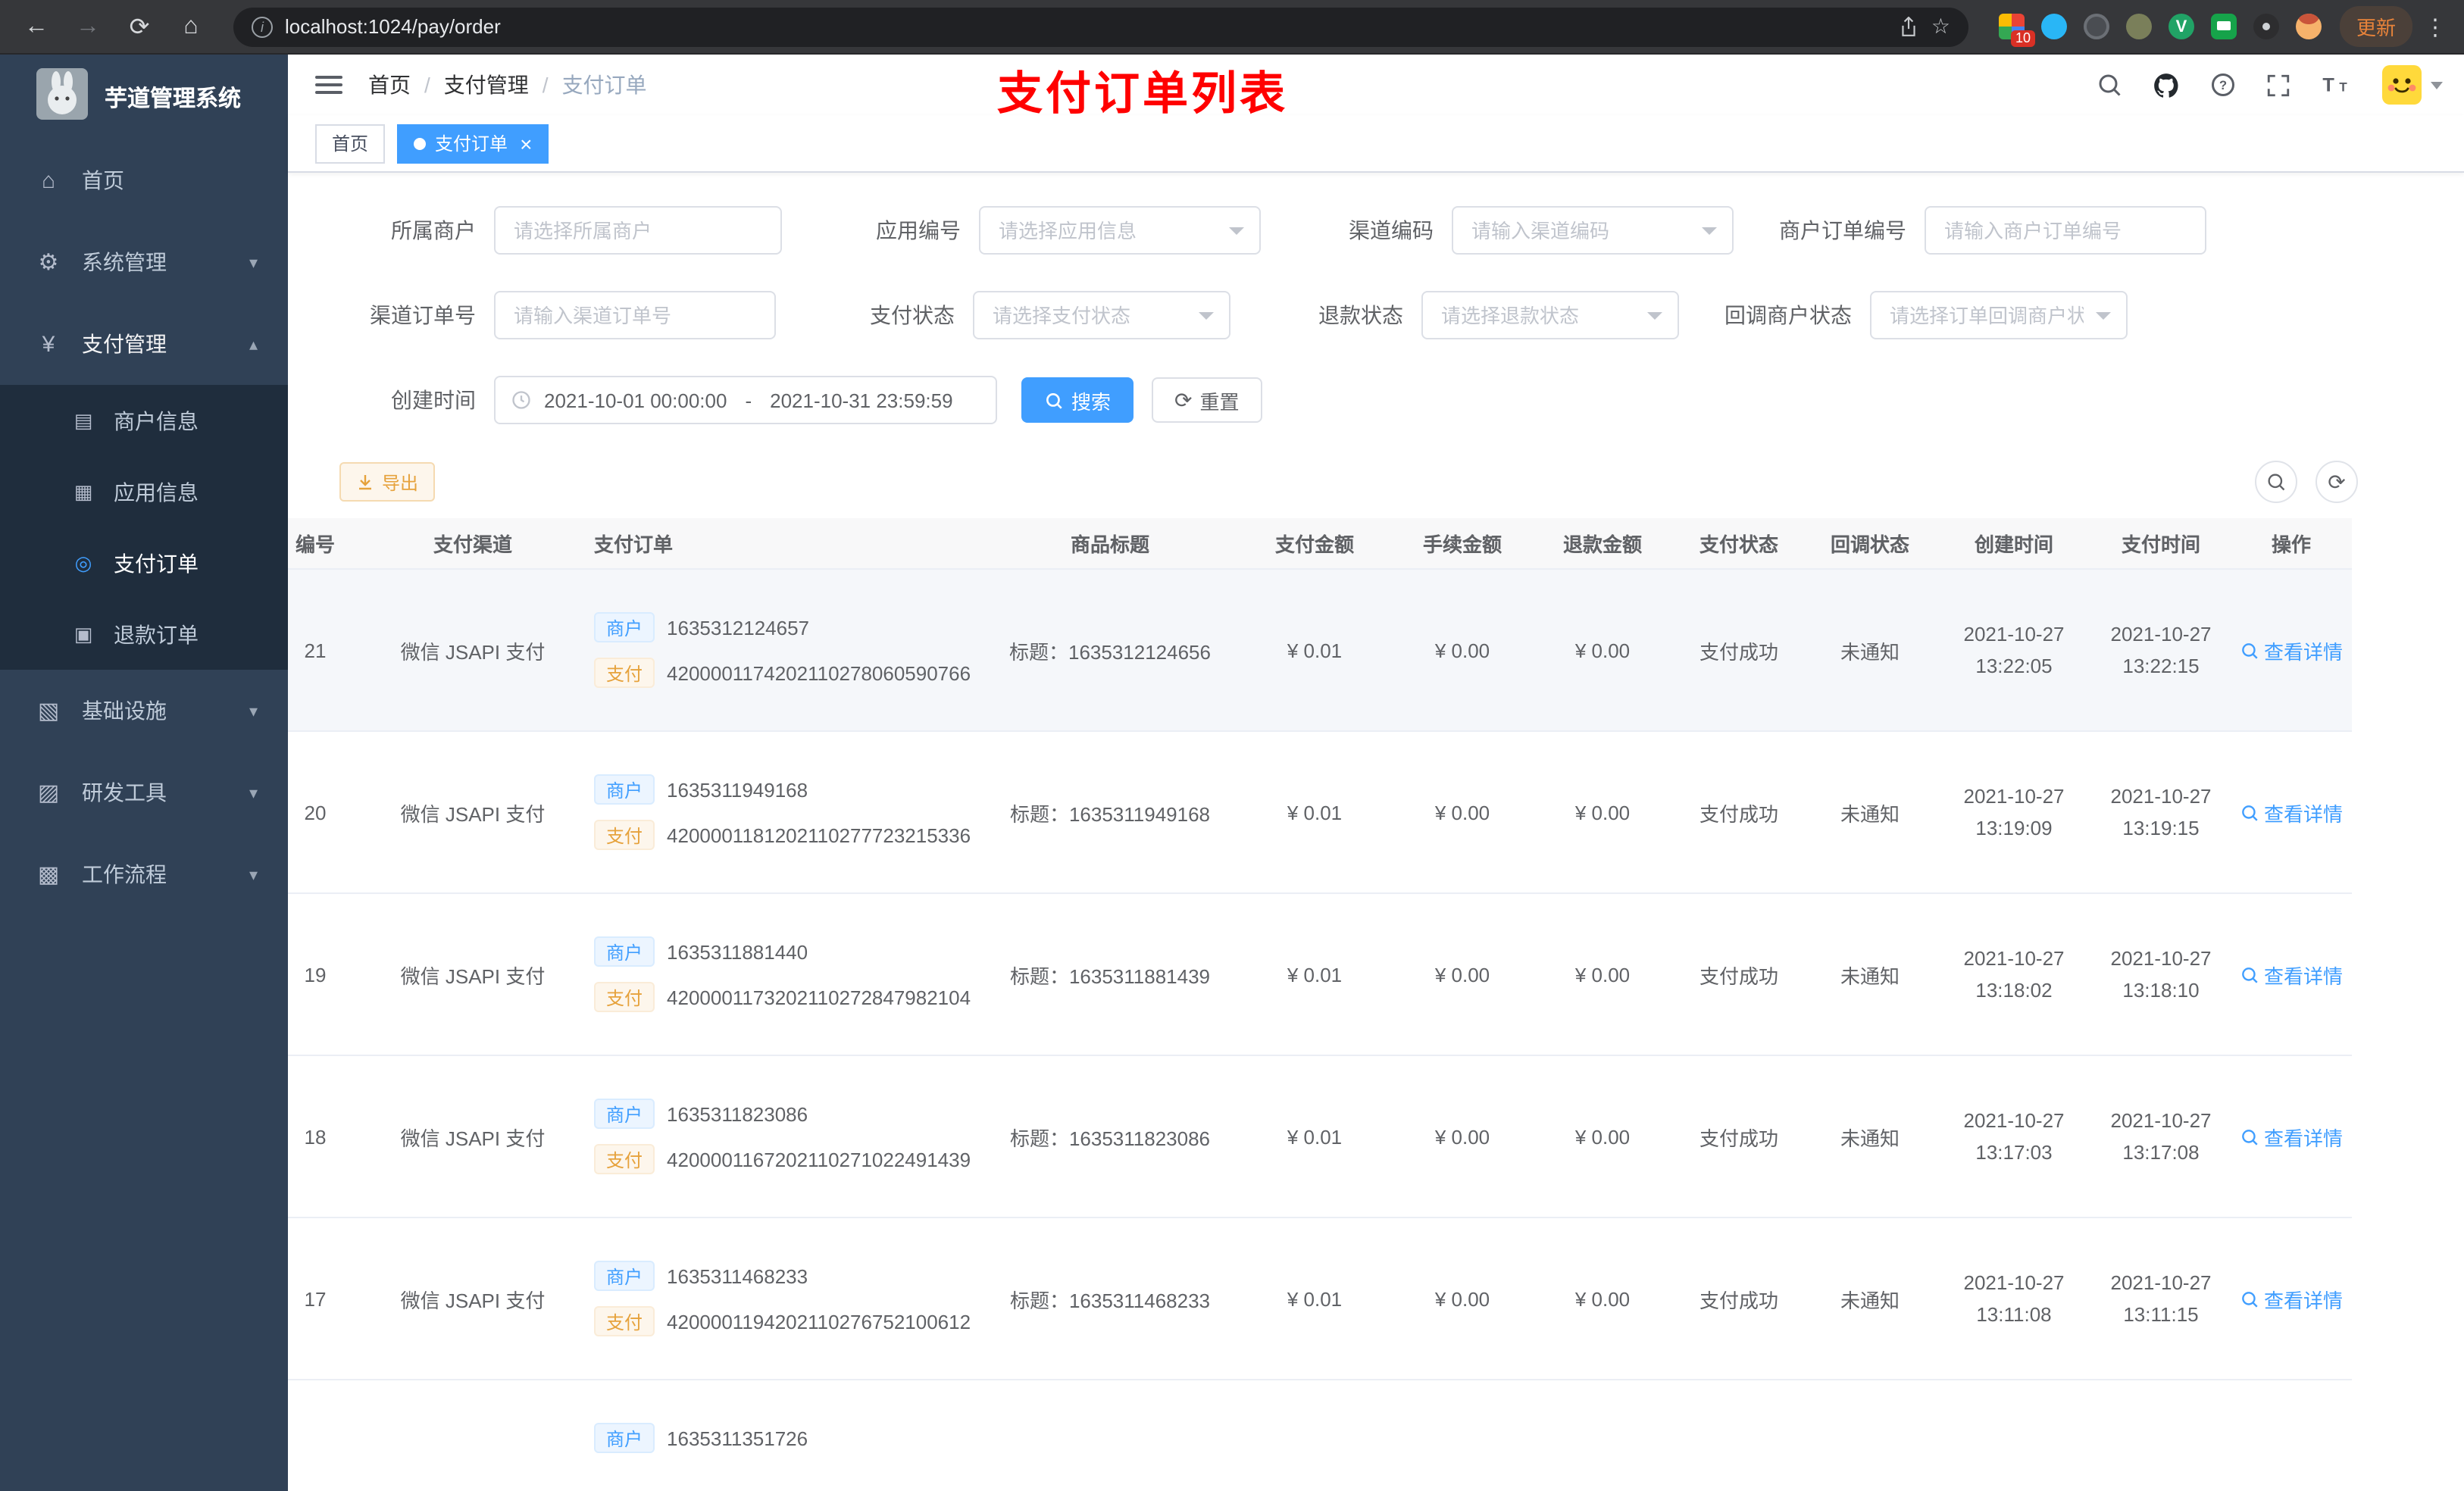 The width and height of the screenshot is (2464, 1491). What do you see at coordinates (2181, 26) in the screenshot?
I see `extension-icon: V` at bounding box center [2181, 26].